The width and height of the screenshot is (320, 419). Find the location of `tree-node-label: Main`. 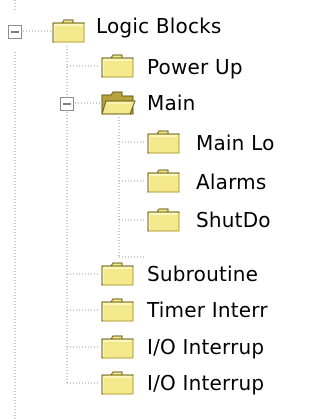

tree-node-label: Main is located at coordinates (171, 103).